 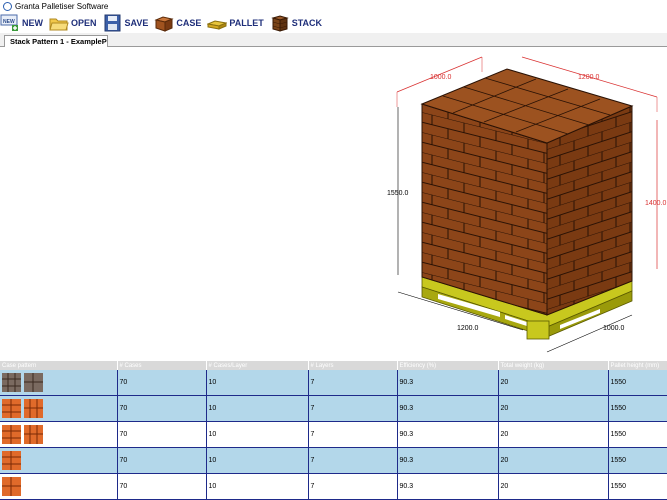 What do you see at coordinates (32, 22) in the screenshot?
I see `new-button-label: NEW` at bounding box center [32, 22].